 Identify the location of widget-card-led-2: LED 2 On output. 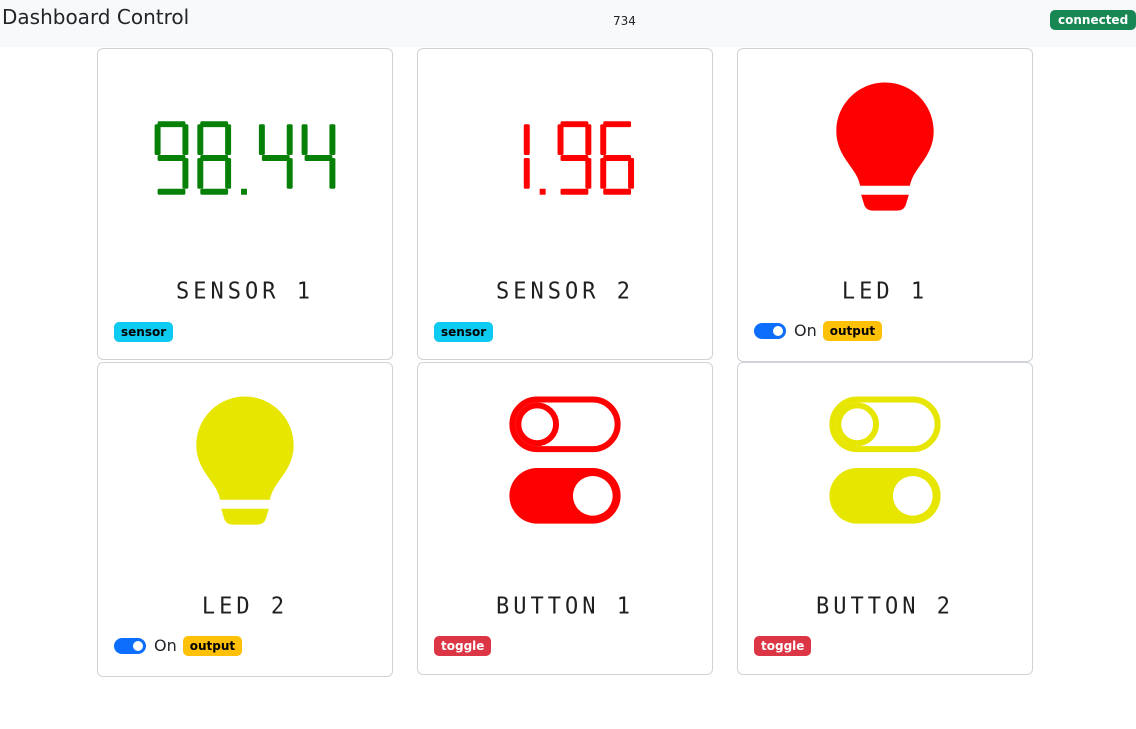
(245, 519).